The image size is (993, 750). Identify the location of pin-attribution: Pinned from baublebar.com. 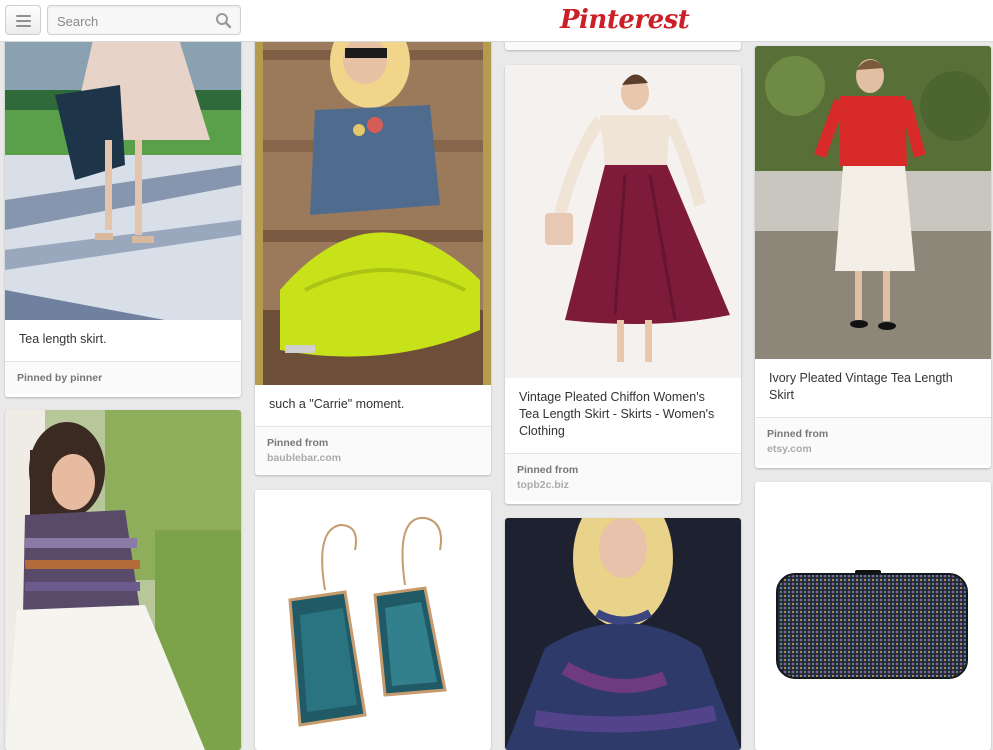
(373, 450).